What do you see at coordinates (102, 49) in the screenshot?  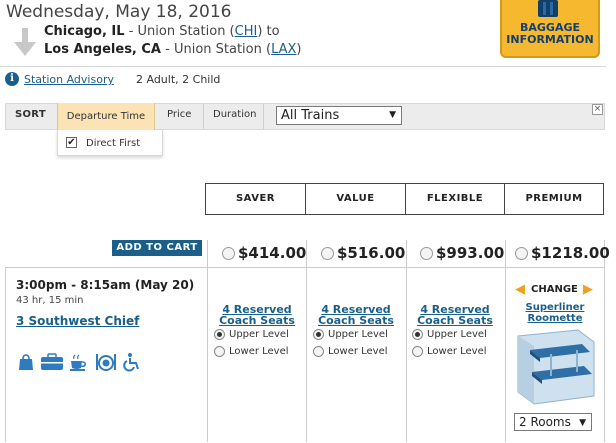 I see `dest-city: Los Angeles, CA` at bounding box center [102, 49].